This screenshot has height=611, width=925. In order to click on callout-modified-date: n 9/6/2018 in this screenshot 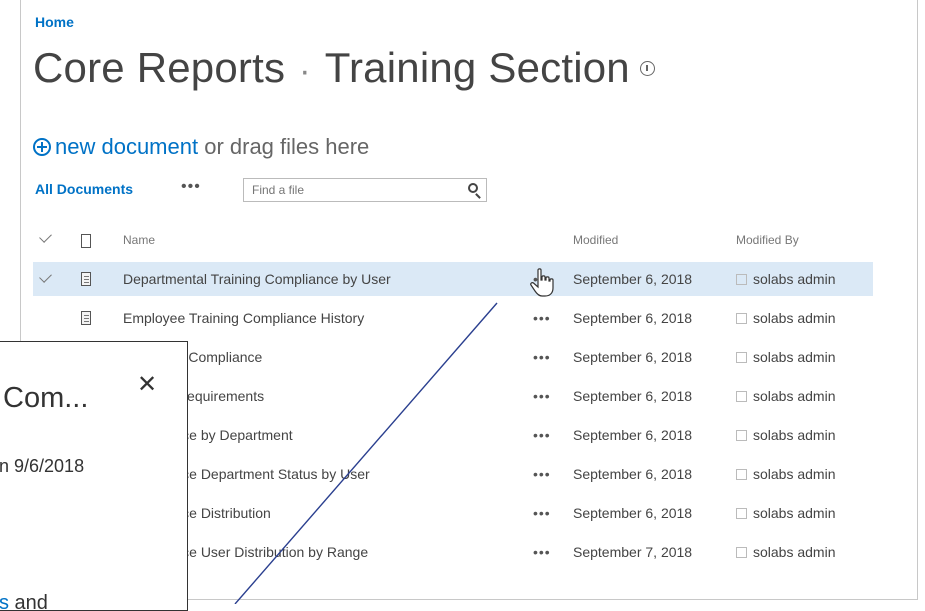, I will do `click(42, 466)`.